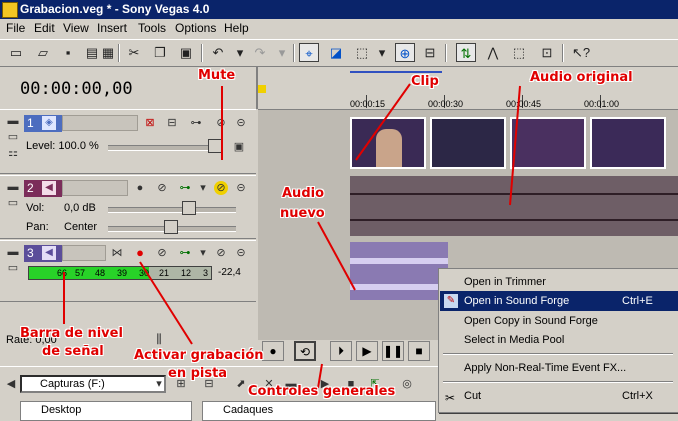  What do you see at coordinates (206, 273) in the screenshot?
I see `meter-tick: 3` at bounding box center [206, 273].